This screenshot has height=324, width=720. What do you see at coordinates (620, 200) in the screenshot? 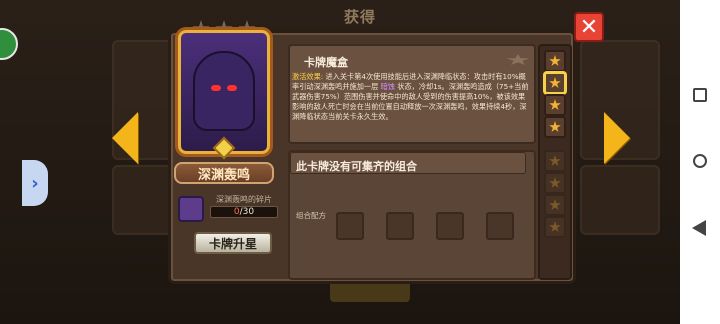
I see `background-card` at bounding box center [620, 200].